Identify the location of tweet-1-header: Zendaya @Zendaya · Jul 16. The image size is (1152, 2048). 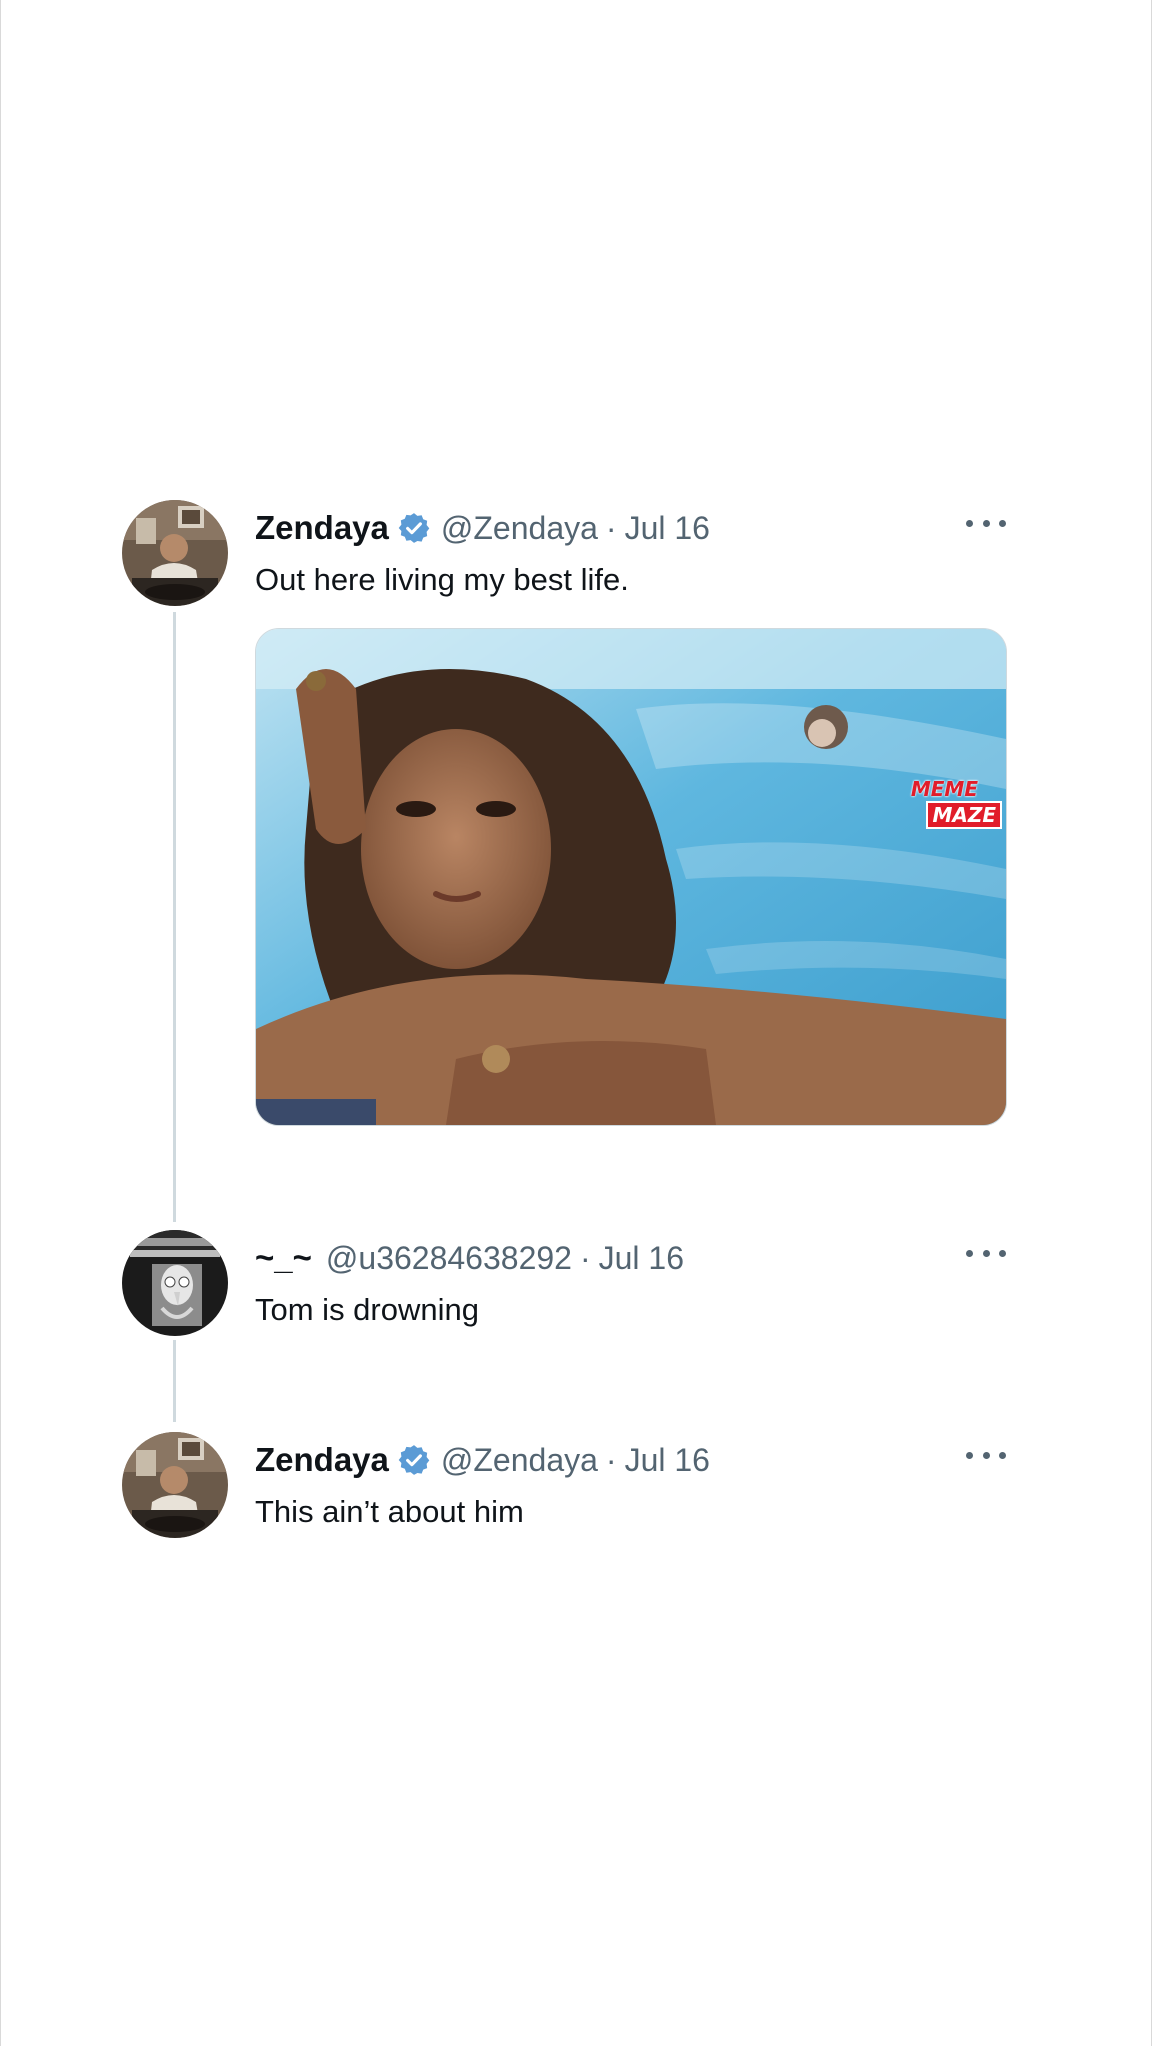
(630, 528).